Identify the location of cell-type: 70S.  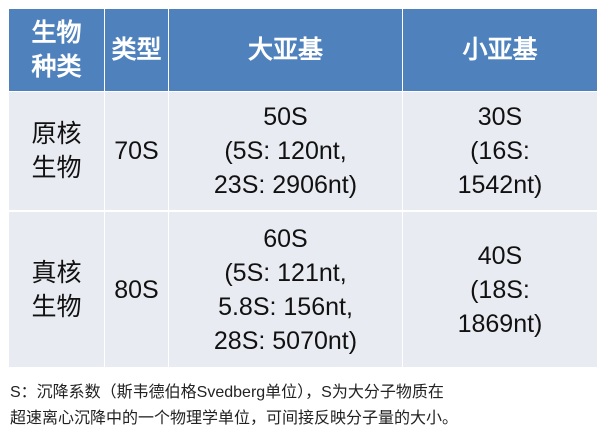
(136, 151).